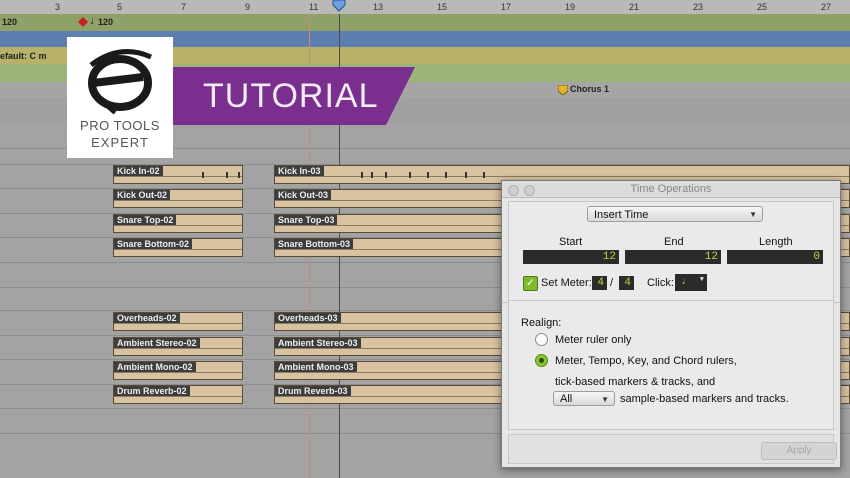 This screenshot has width=850, height=478. What do you see at coordinates (646, 361) in the screenshot?
I see `all-rulers-label: Meter, Tempo, Key, and Chord rulers,` at bounding box center [646, 361].